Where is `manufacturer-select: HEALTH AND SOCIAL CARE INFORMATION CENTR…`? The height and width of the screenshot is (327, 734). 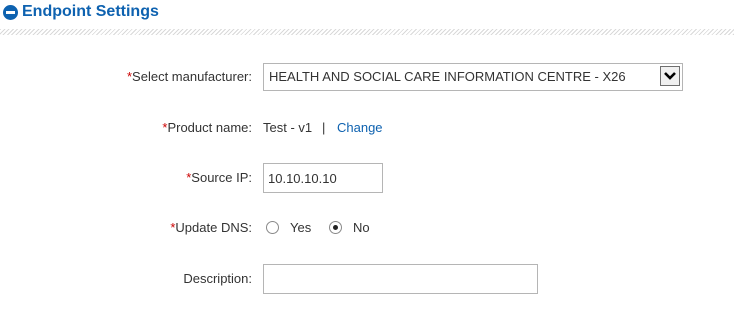
manufacturer-select: HEALTH AND SOCIAL CARE INFORMATION CENTR… is located at coordinates (473, 77).